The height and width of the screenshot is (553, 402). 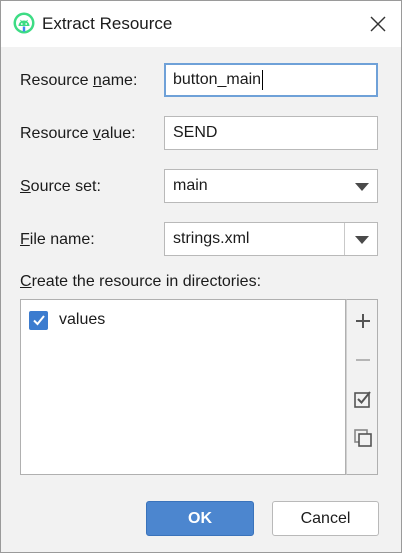 What do you see at coordinates (263, 80) in the screenshot?
I see `text-caret` at bounding box center [263, 80].